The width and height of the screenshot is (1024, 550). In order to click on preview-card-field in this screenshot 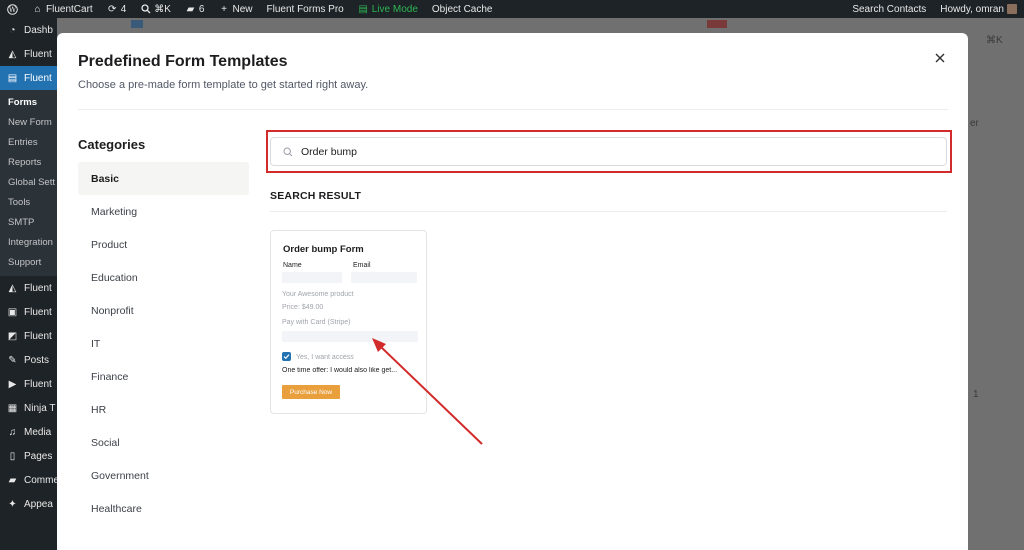, I will do `click(350, 336)`.